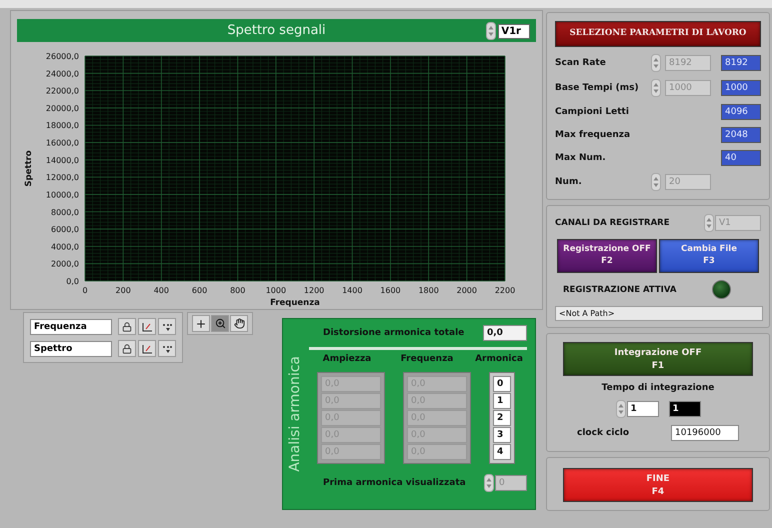 The image size is (772, 528). What do you see at coordinates (658, 359) in the screenshot?
I see `integration-button: Integrazione OFF F1` at bounding box center [658, 359].